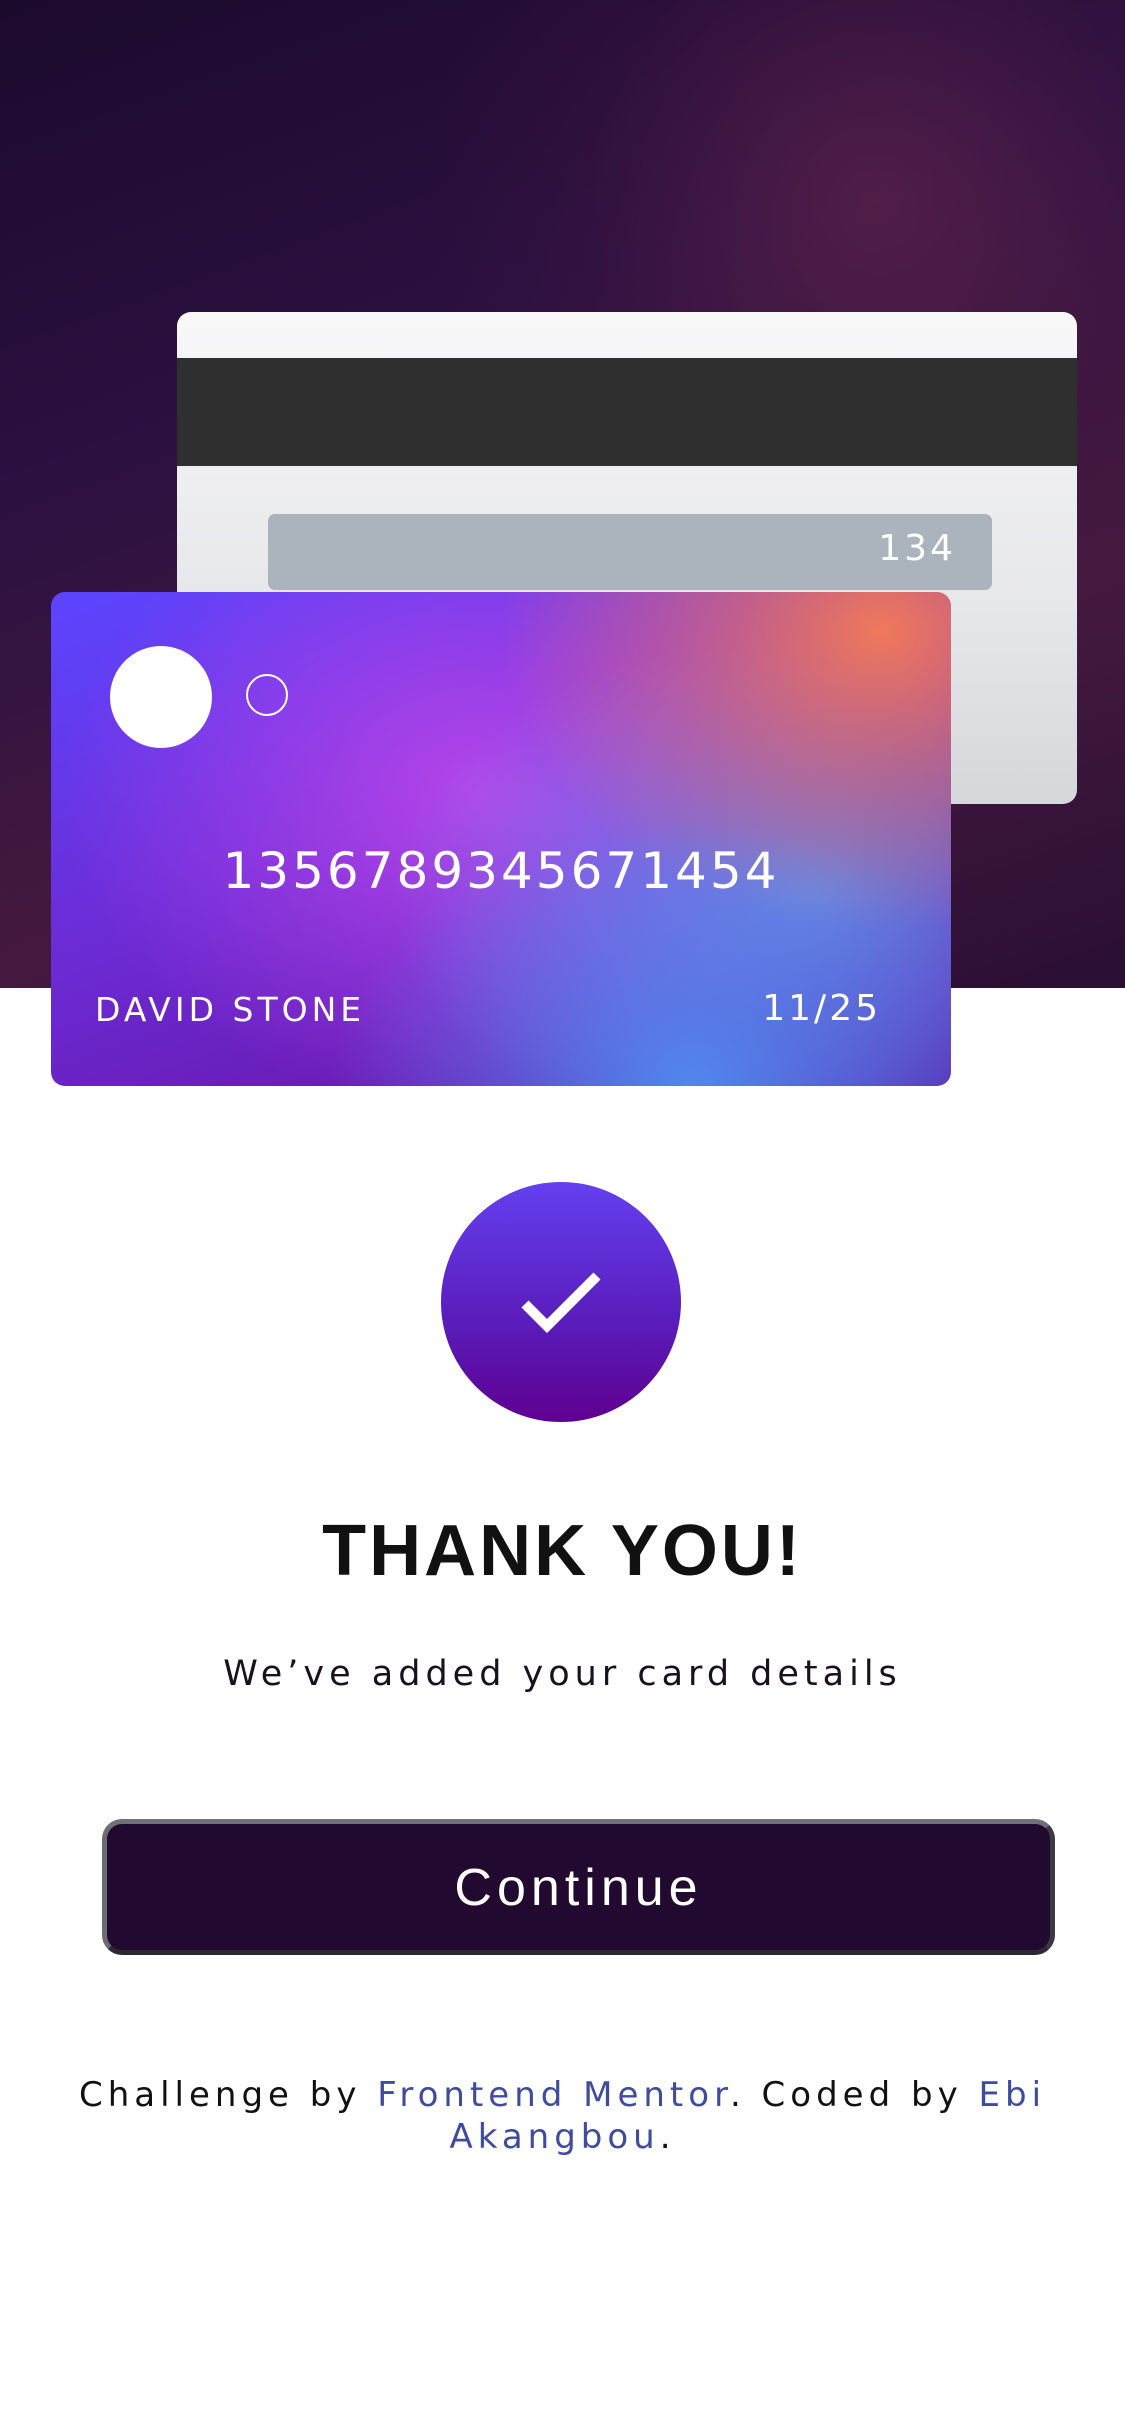 The height and width of the screenshot is (2436, 1125). Describe the element at coordinates (267, 695) in the screenshot. I see `card-logo-circle-small` at that location.